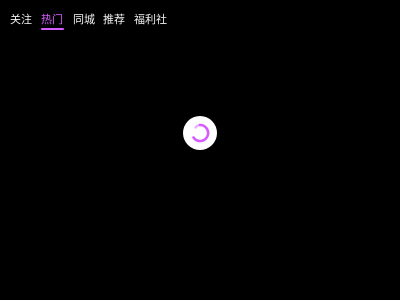 Image resolution: width=400 pixels, height=300 pixels. Describe the element at coordinates (52, 29) in the screenshot. I see `active-tab-indicator` at that location.